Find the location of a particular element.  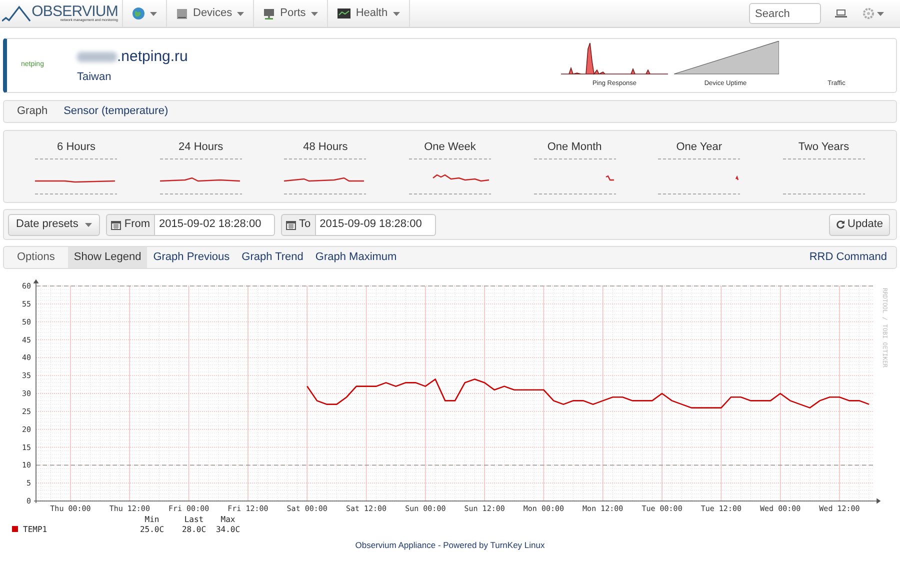

nav-menu: Ports is located at coordinates (291, 13).